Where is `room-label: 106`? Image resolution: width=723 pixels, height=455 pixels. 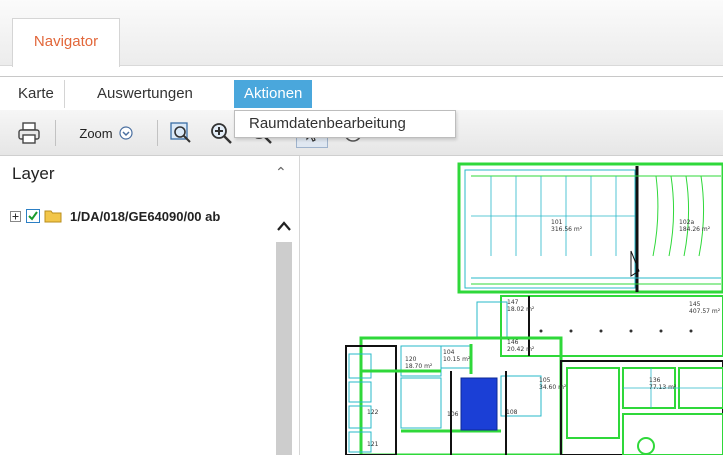 room-label: 106 is located at coordinates (453, 414).